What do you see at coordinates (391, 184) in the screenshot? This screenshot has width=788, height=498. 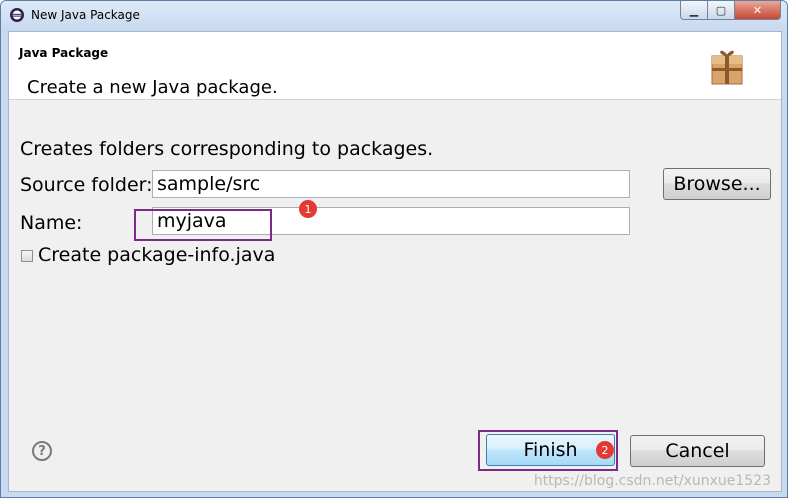 I see `source-folder-field: sample/src` at bounding box center [391, 184].